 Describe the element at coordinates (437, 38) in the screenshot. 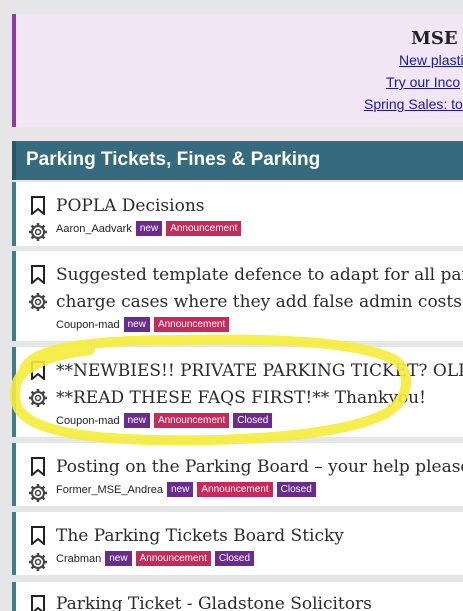

I see `banner-title: MSE H` at that location.